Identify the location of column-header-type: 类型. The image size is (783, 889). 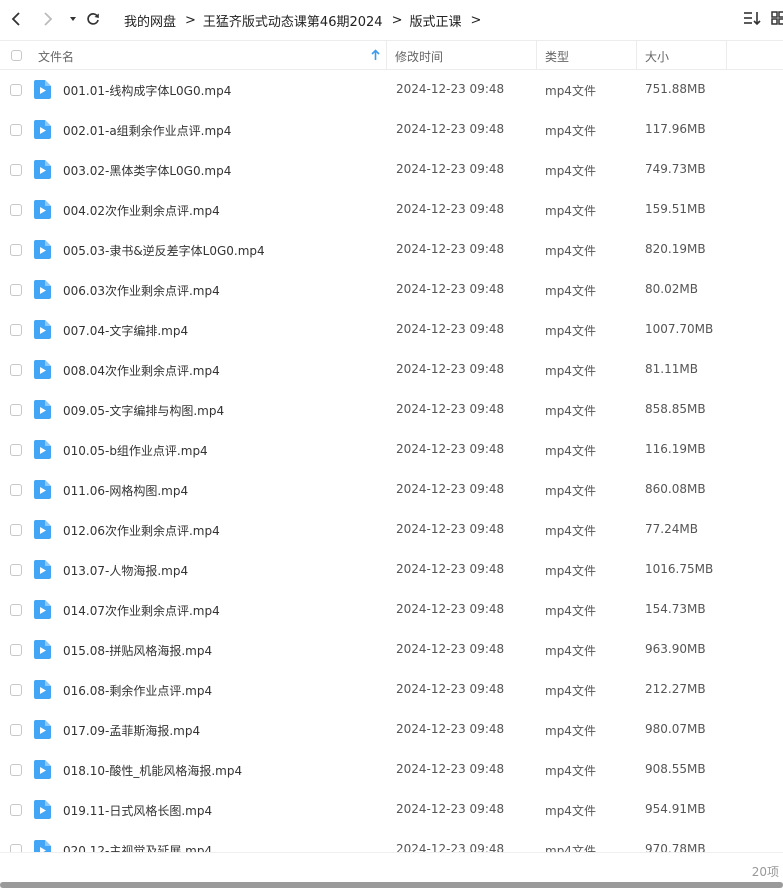
(557, 56).